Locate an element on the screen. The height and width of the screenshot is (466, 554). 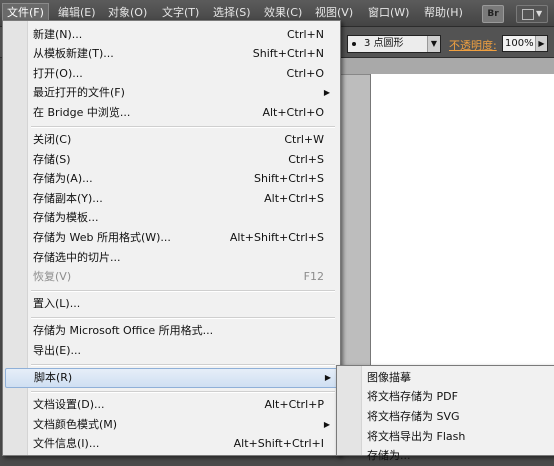
brush-definition-select: 3 点圆形 ▼ is located at coordinates (394, 44).